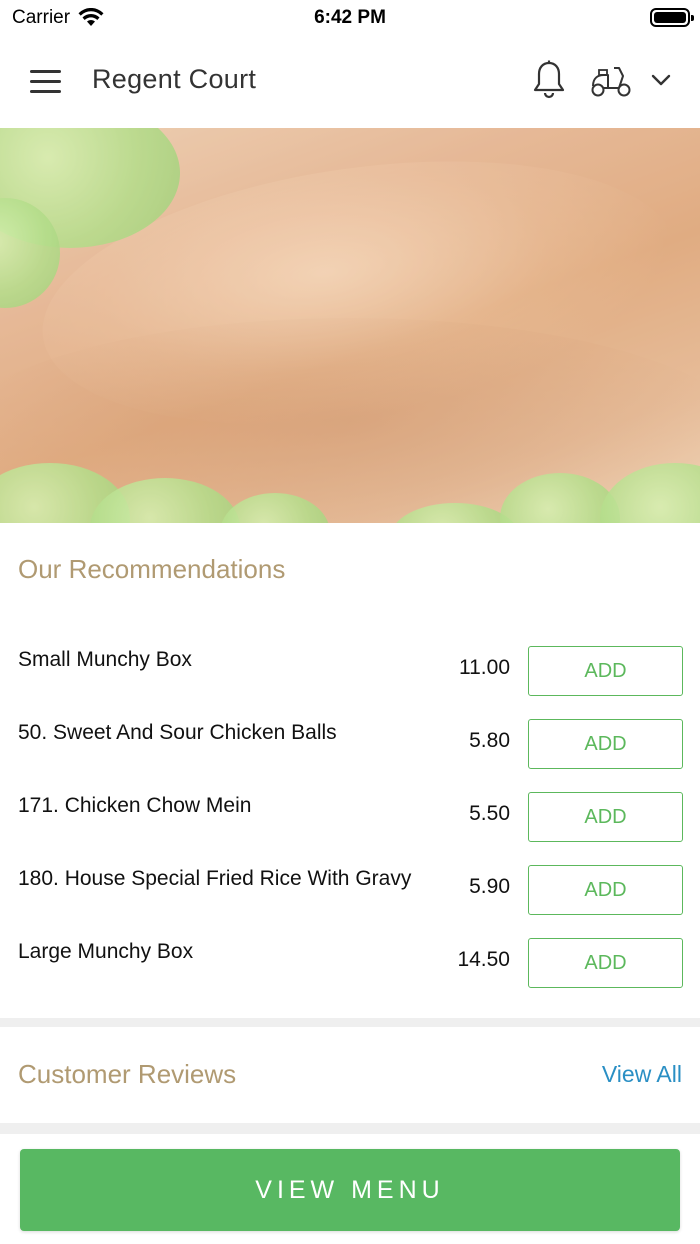 This screenshot has width=700, height=1244. I want to click on item-name: Small Munchy Box, so click(105, 659).